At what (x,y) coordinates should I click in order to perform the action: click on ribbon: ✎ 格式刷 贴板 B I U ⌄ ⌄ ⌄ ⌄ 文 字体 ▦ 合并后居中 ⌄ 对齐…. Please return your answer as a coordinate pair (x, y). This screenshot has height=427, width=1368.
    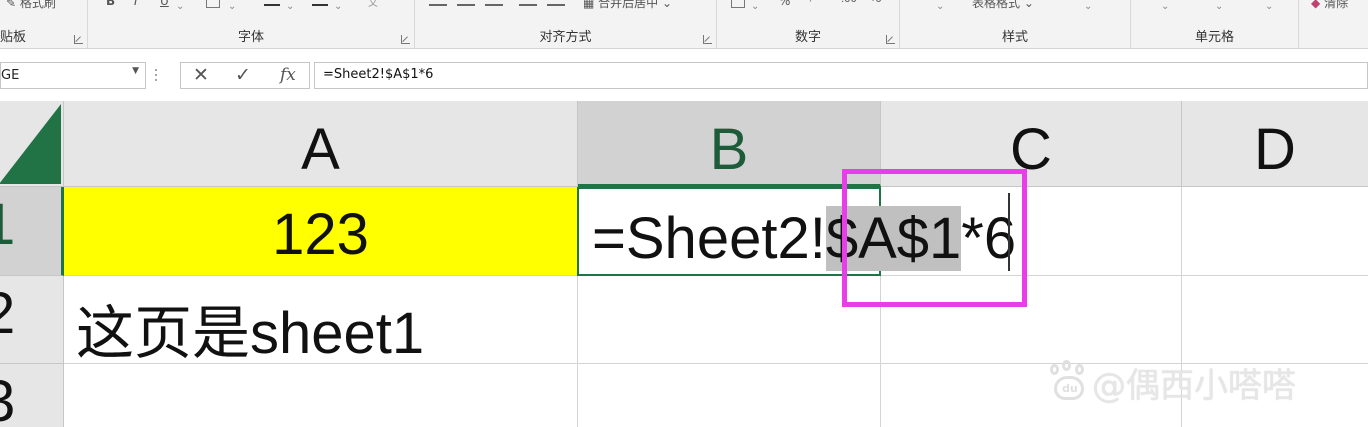
    Looking at the image, I should click on (684, 24).